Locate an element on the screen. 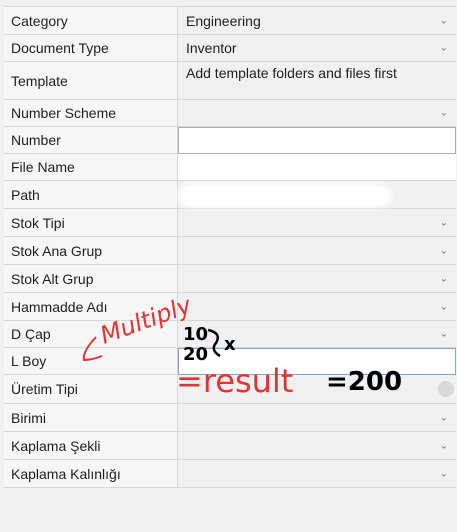 This screenshot has height=532, width=457. redacted-path-blur is located at coordinates (285, 196).